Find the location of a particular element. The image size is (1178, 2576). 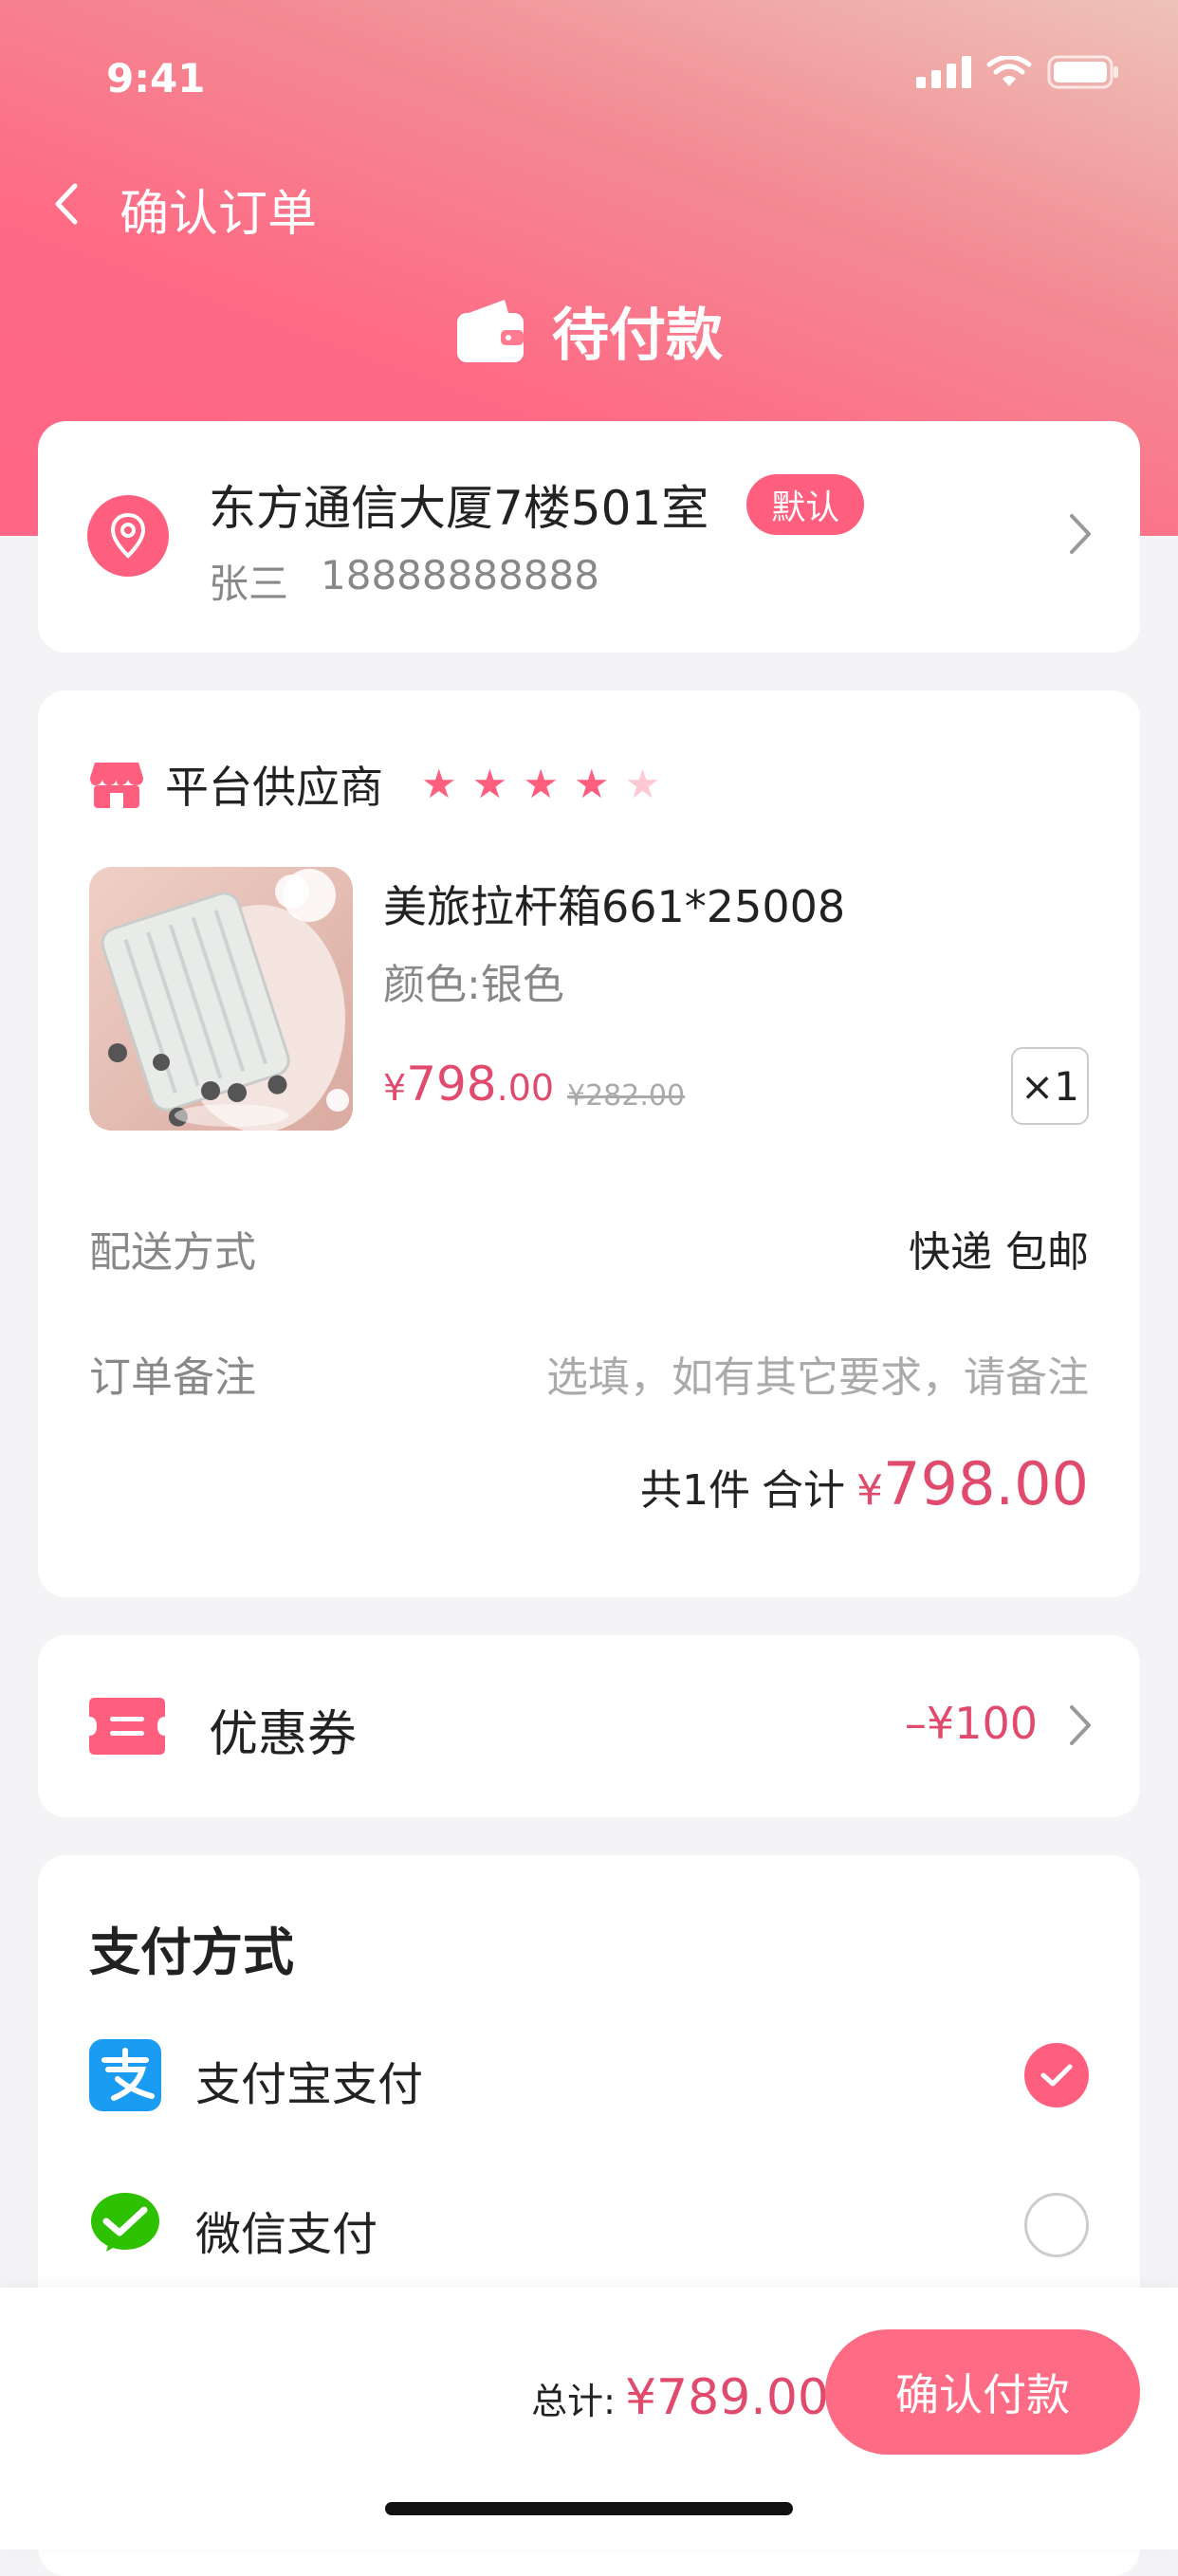

product-title: 美旅拉杆箱661*25008 is located at coordinates (614, 906).